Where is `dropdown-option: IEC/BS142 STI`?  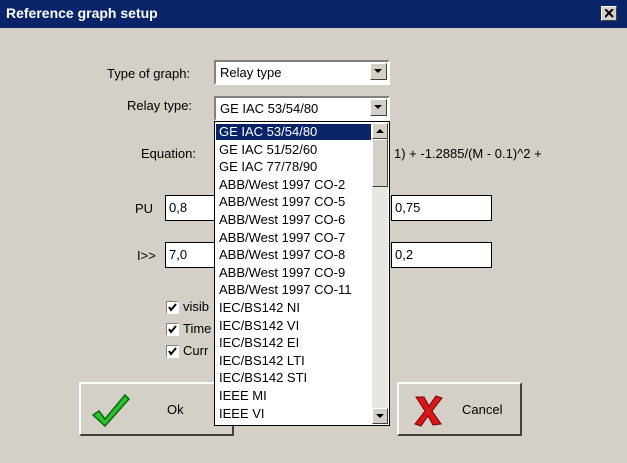 dropdown-option: IEC/BS142 STI is located at coordinates (293, 378).